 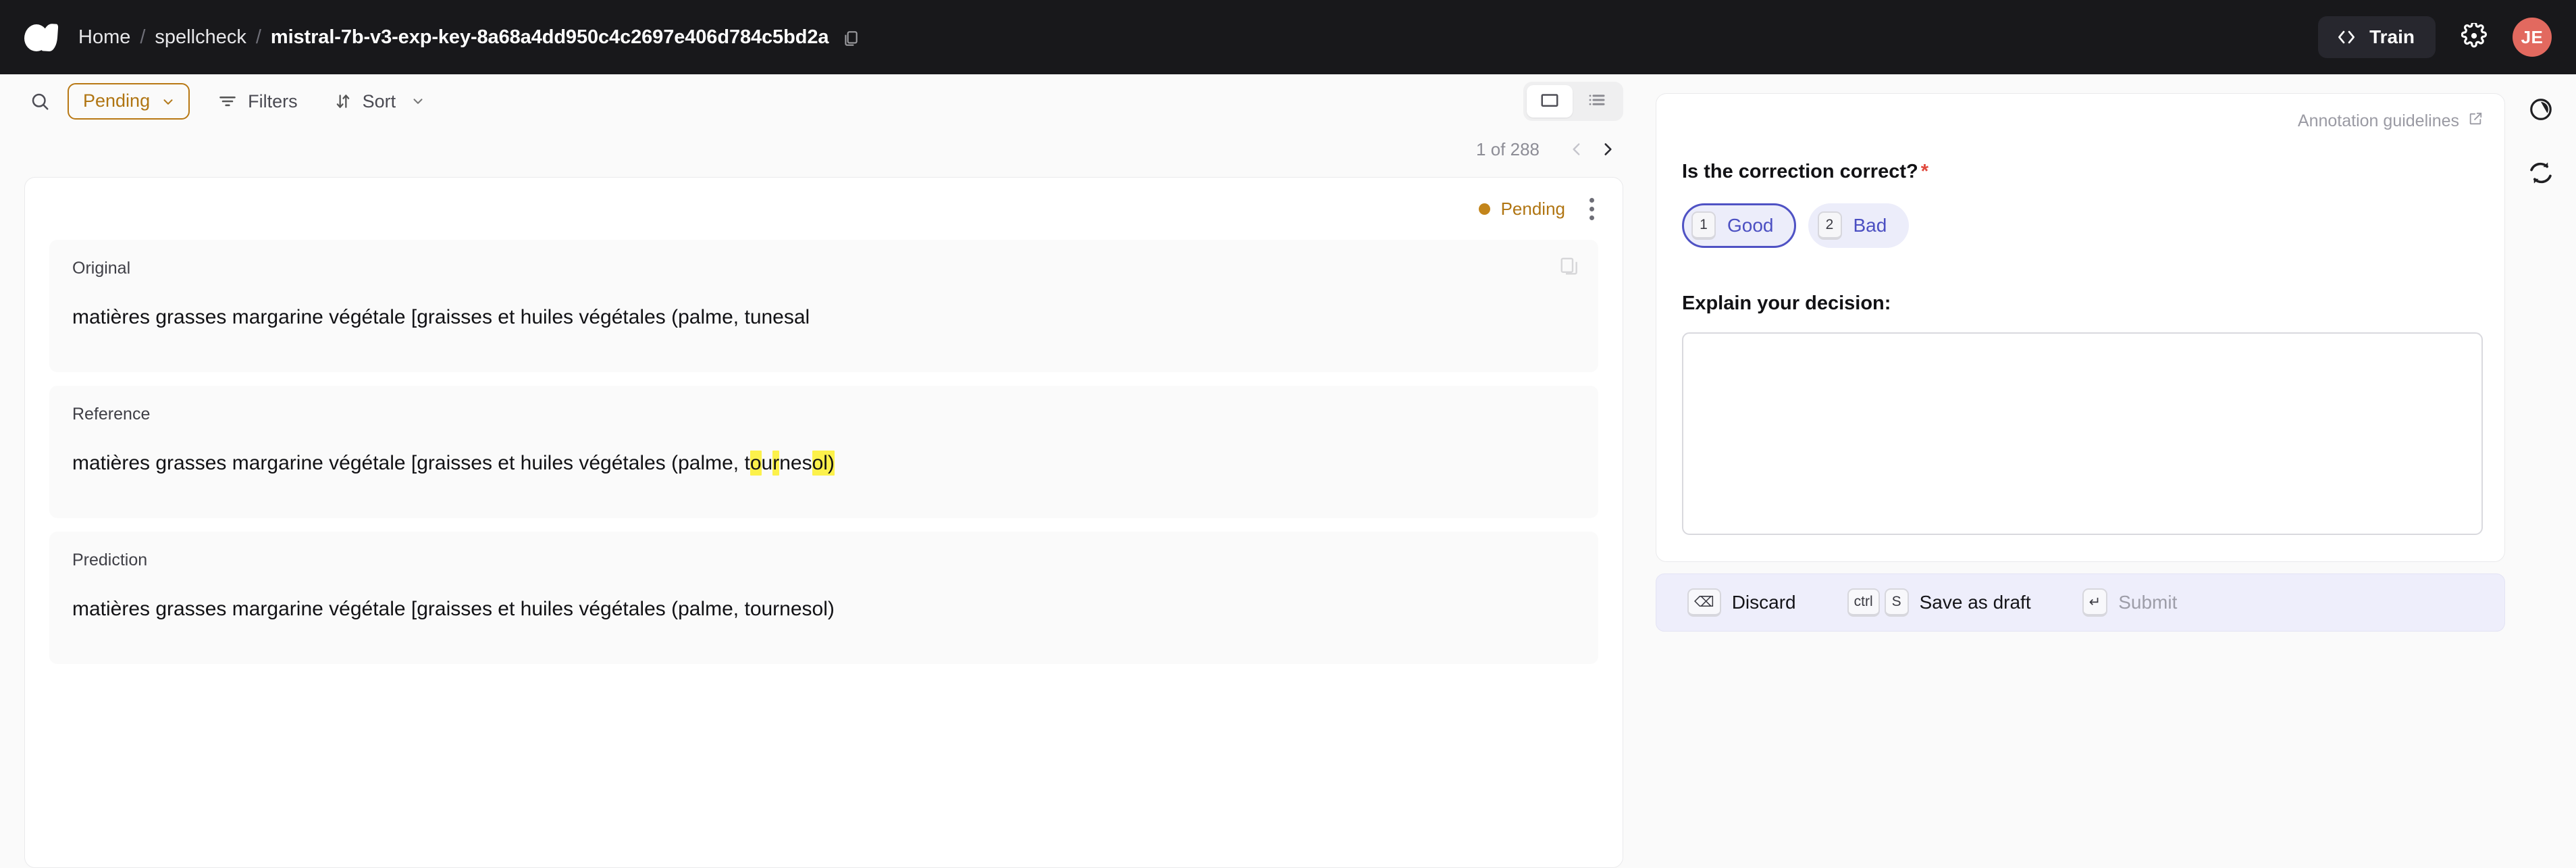 I want to click on progress-icon, so click(x=2541, y=109).